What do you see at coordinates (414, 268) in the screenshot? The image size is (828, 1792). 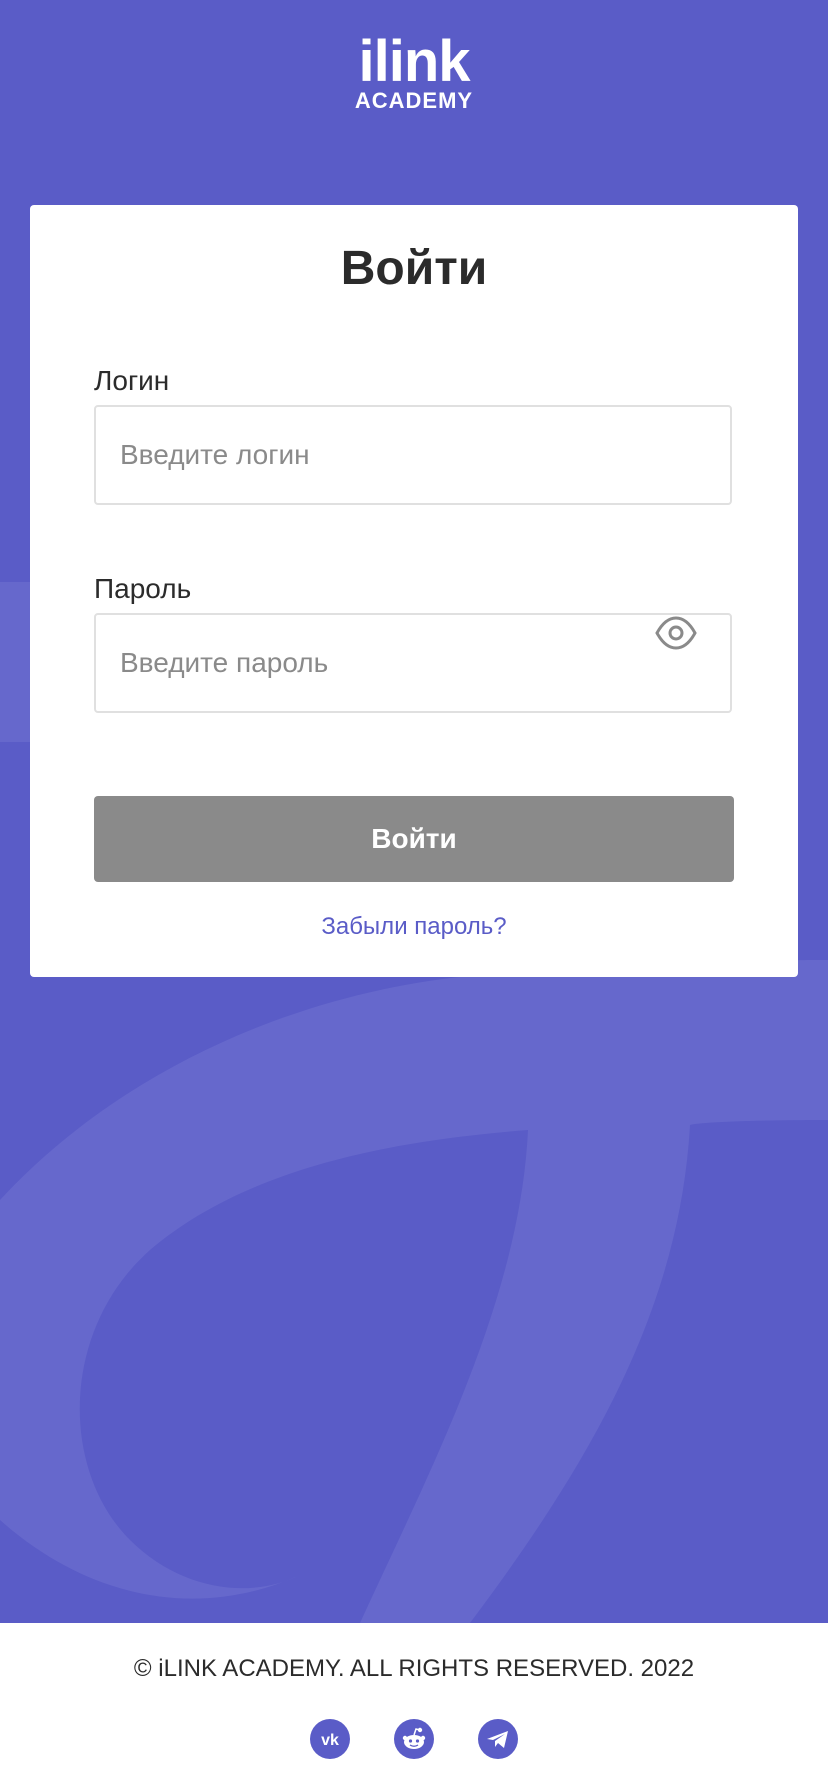 I see `page-title: Войти` at bounding box center [414, 268].